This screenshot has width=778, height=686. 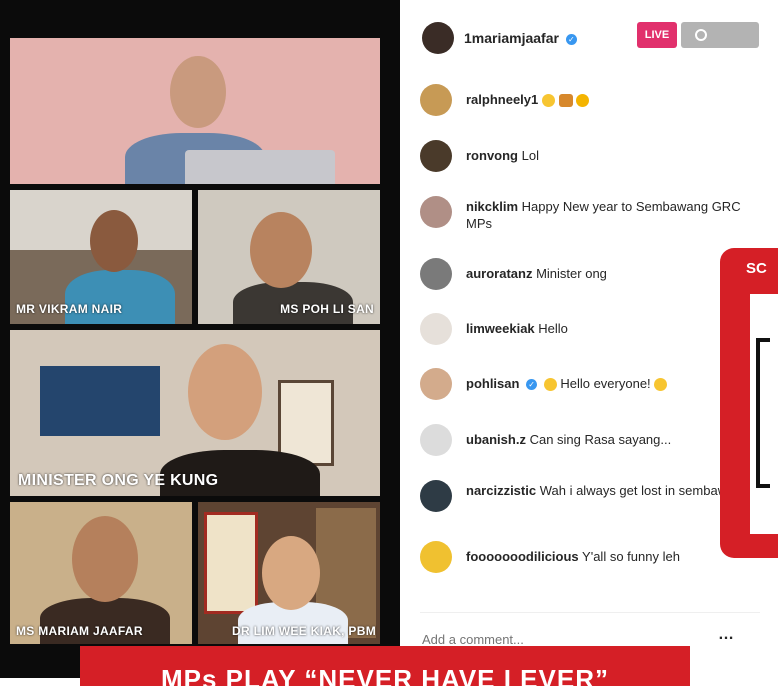 I want to click on comment-username: pohlisan, so click(x=492, y=383).